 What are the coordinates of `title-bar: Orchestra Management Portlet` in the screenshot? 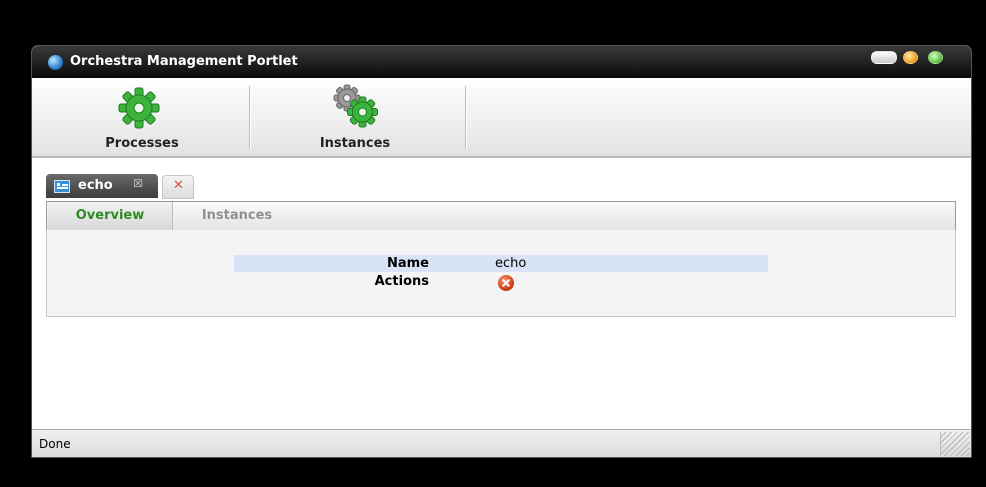 It's located at (501, 62).